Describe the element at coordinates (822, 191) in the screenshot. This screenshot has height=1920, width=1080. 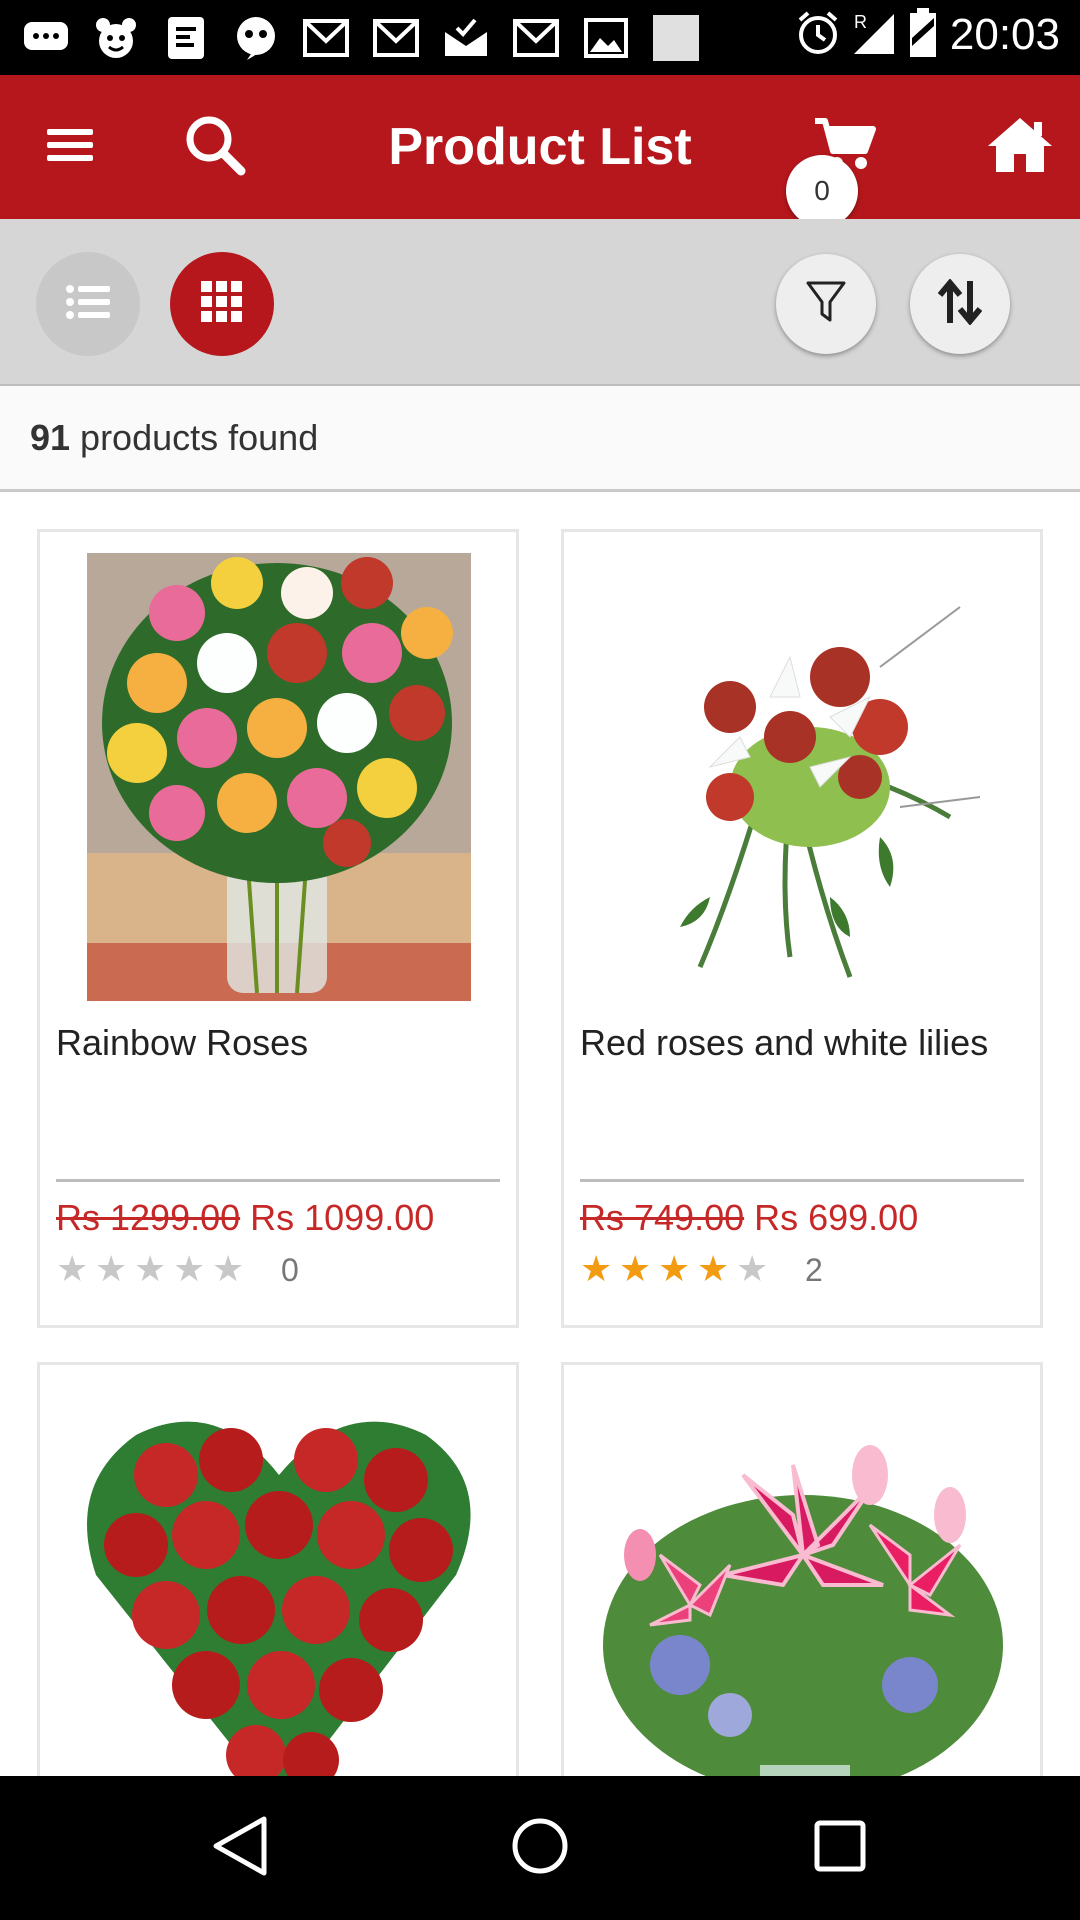
I see `cart-count-badge: 0` at that location.